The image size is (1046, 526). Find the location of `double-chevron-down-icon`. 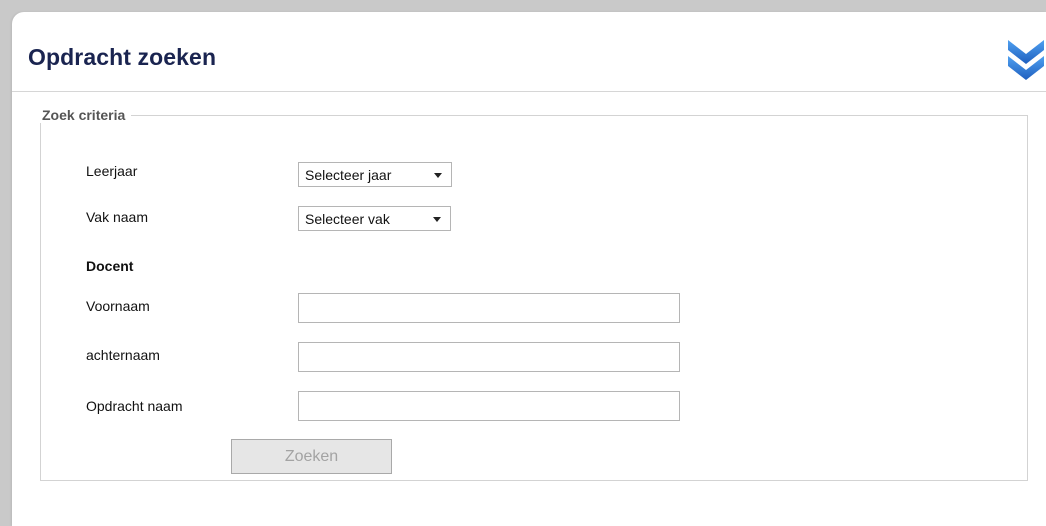

double-chevron-down-icon is located at coordinates (1026, 58).